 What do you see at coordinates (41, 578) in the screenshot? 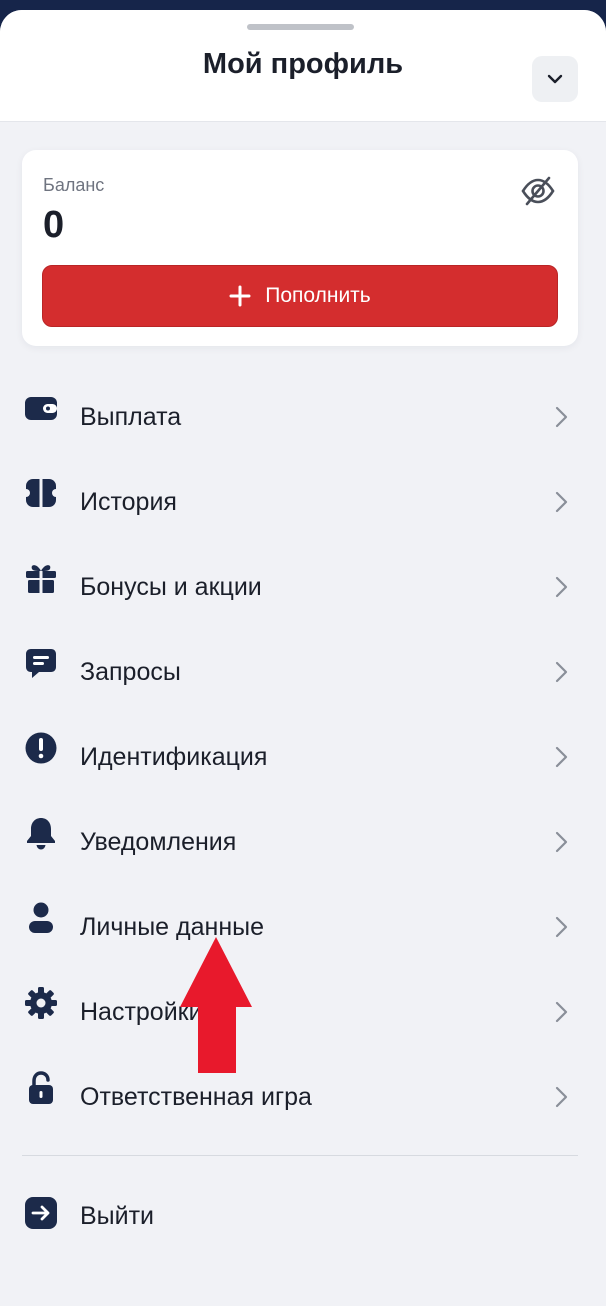
I see `gift-icon` at bounding box center [41, 578].